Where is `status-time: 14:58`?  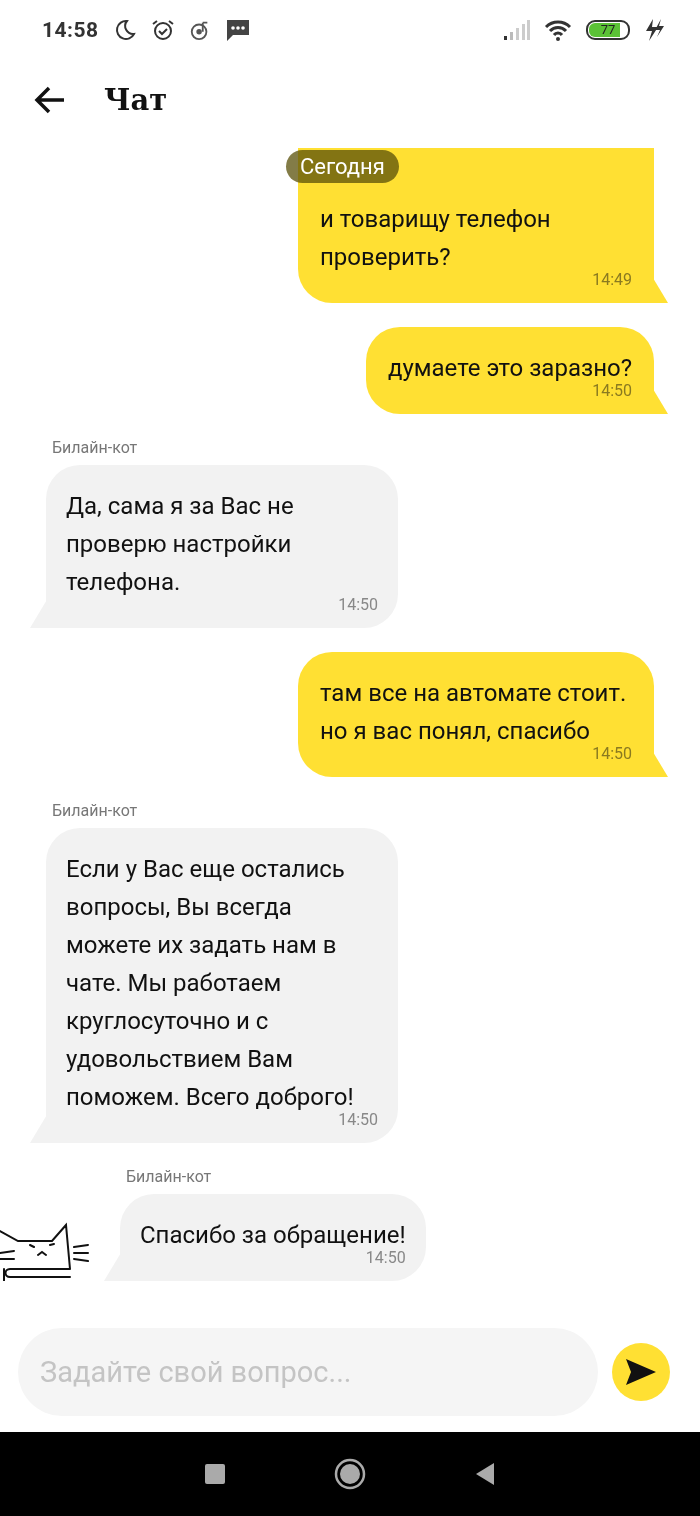
status-time: 14:58 is located at coordinates (70, 30).